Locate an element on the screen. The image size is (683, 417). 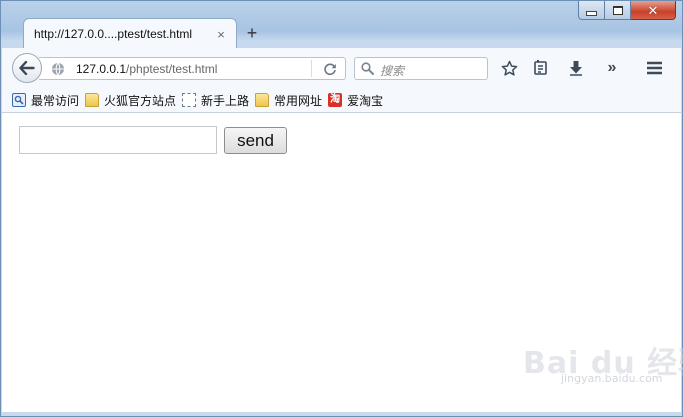
search-icon is located at coordinates (367, 70).